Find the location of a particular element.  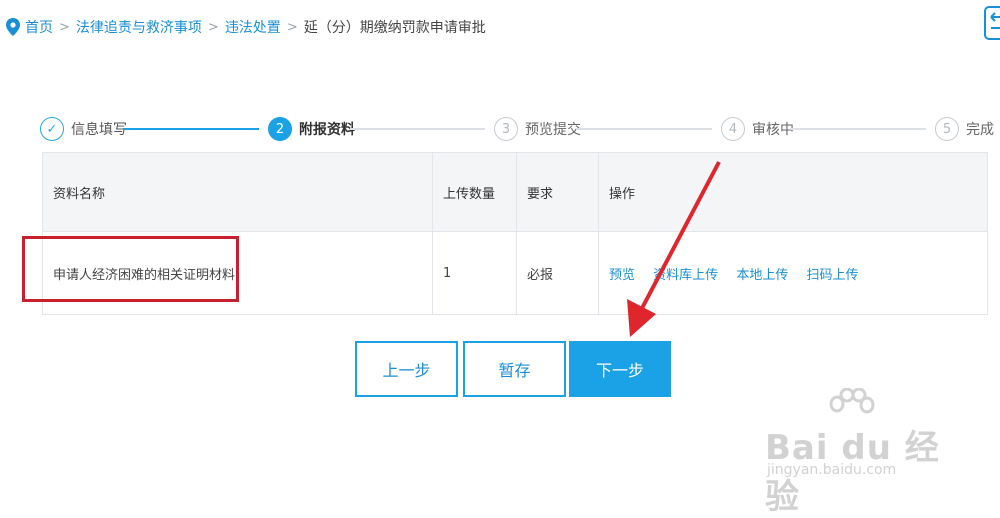

step-number: 5 is located at coordinates (947, 129).